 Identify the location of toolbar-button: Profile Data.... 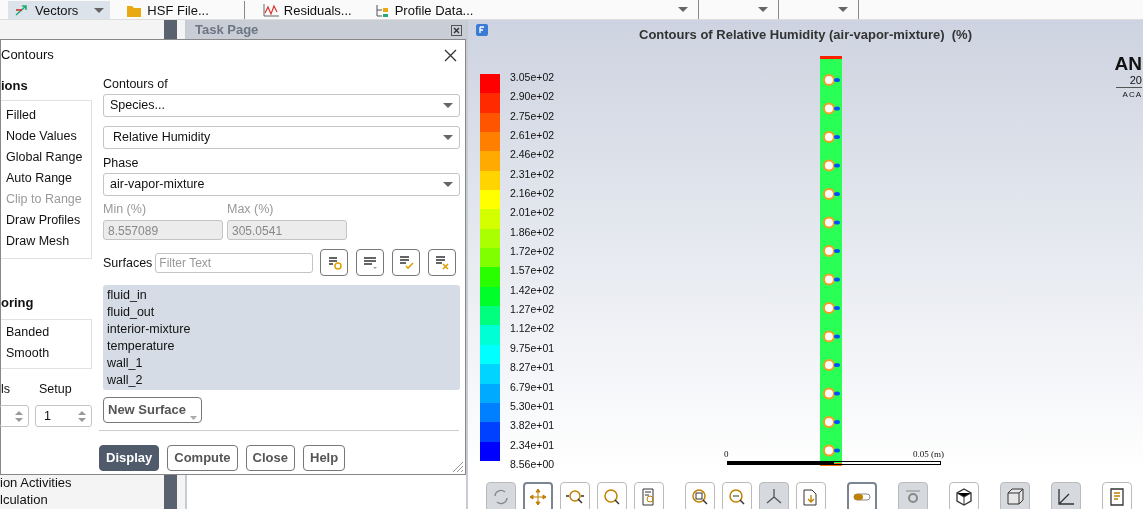
(423, 10).